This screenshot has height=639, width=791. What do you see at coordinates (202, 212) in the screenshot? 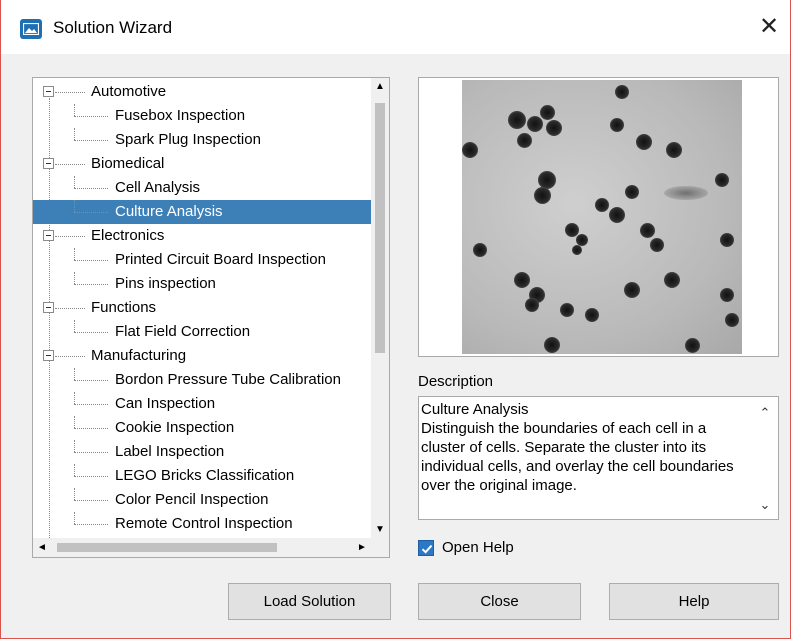
I see `tree-item: Culture Analysis` at bounding box center [202, 212].